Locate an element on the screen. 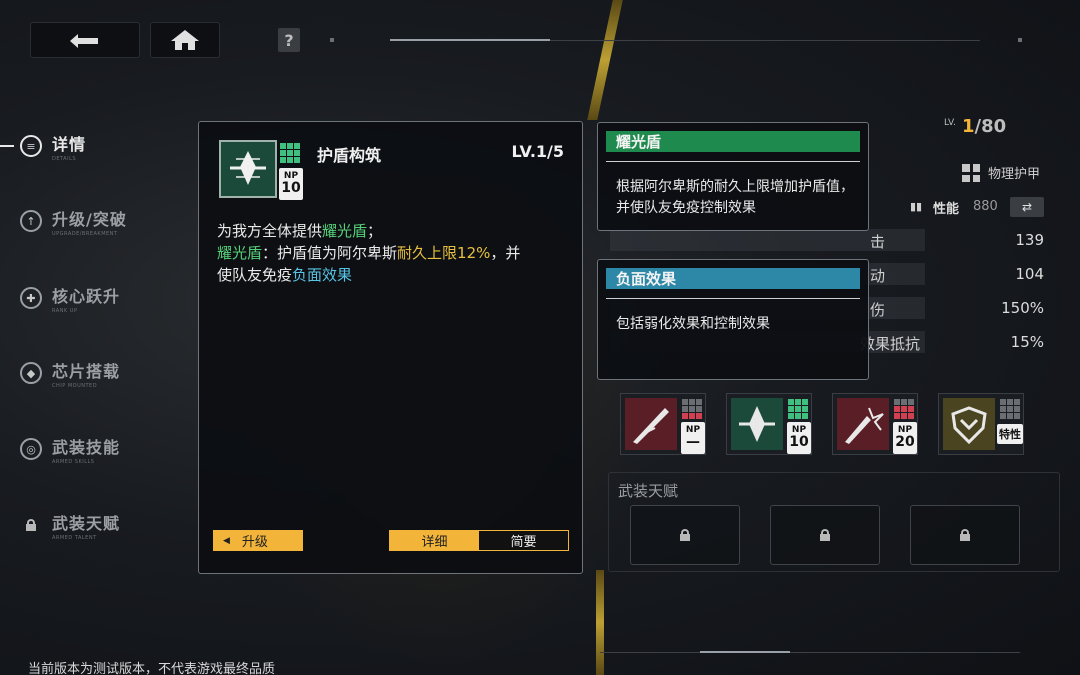 The image size is (1080, 675). nav-item-armed-talent: 武装天赋 ARMED TALENT is located at coordinates (70, 525).